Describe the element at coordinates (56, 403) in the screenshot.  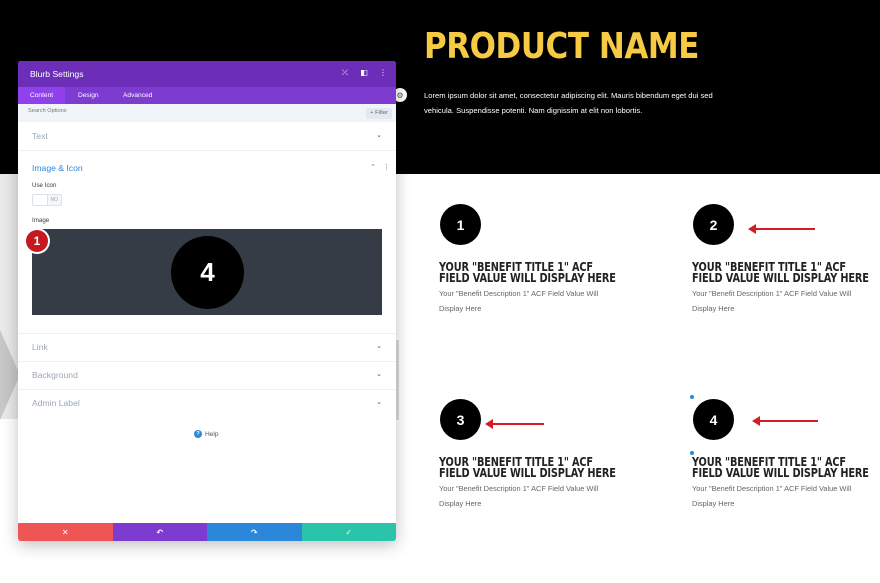
I see `section-admin-label-label: Admin Label` at that location.